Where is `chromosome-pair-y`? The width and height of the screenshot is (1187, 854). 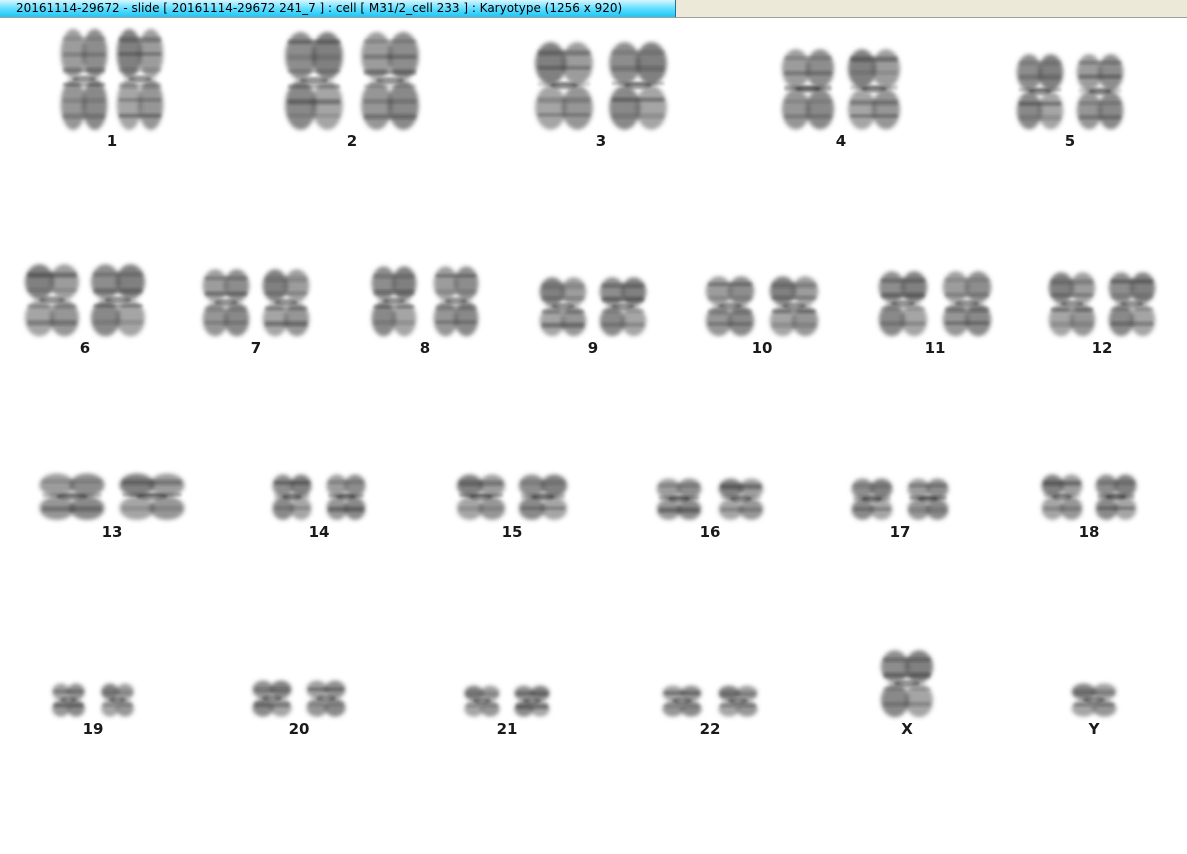 chromosome-pair-y is located at coordinates (1094, 700).